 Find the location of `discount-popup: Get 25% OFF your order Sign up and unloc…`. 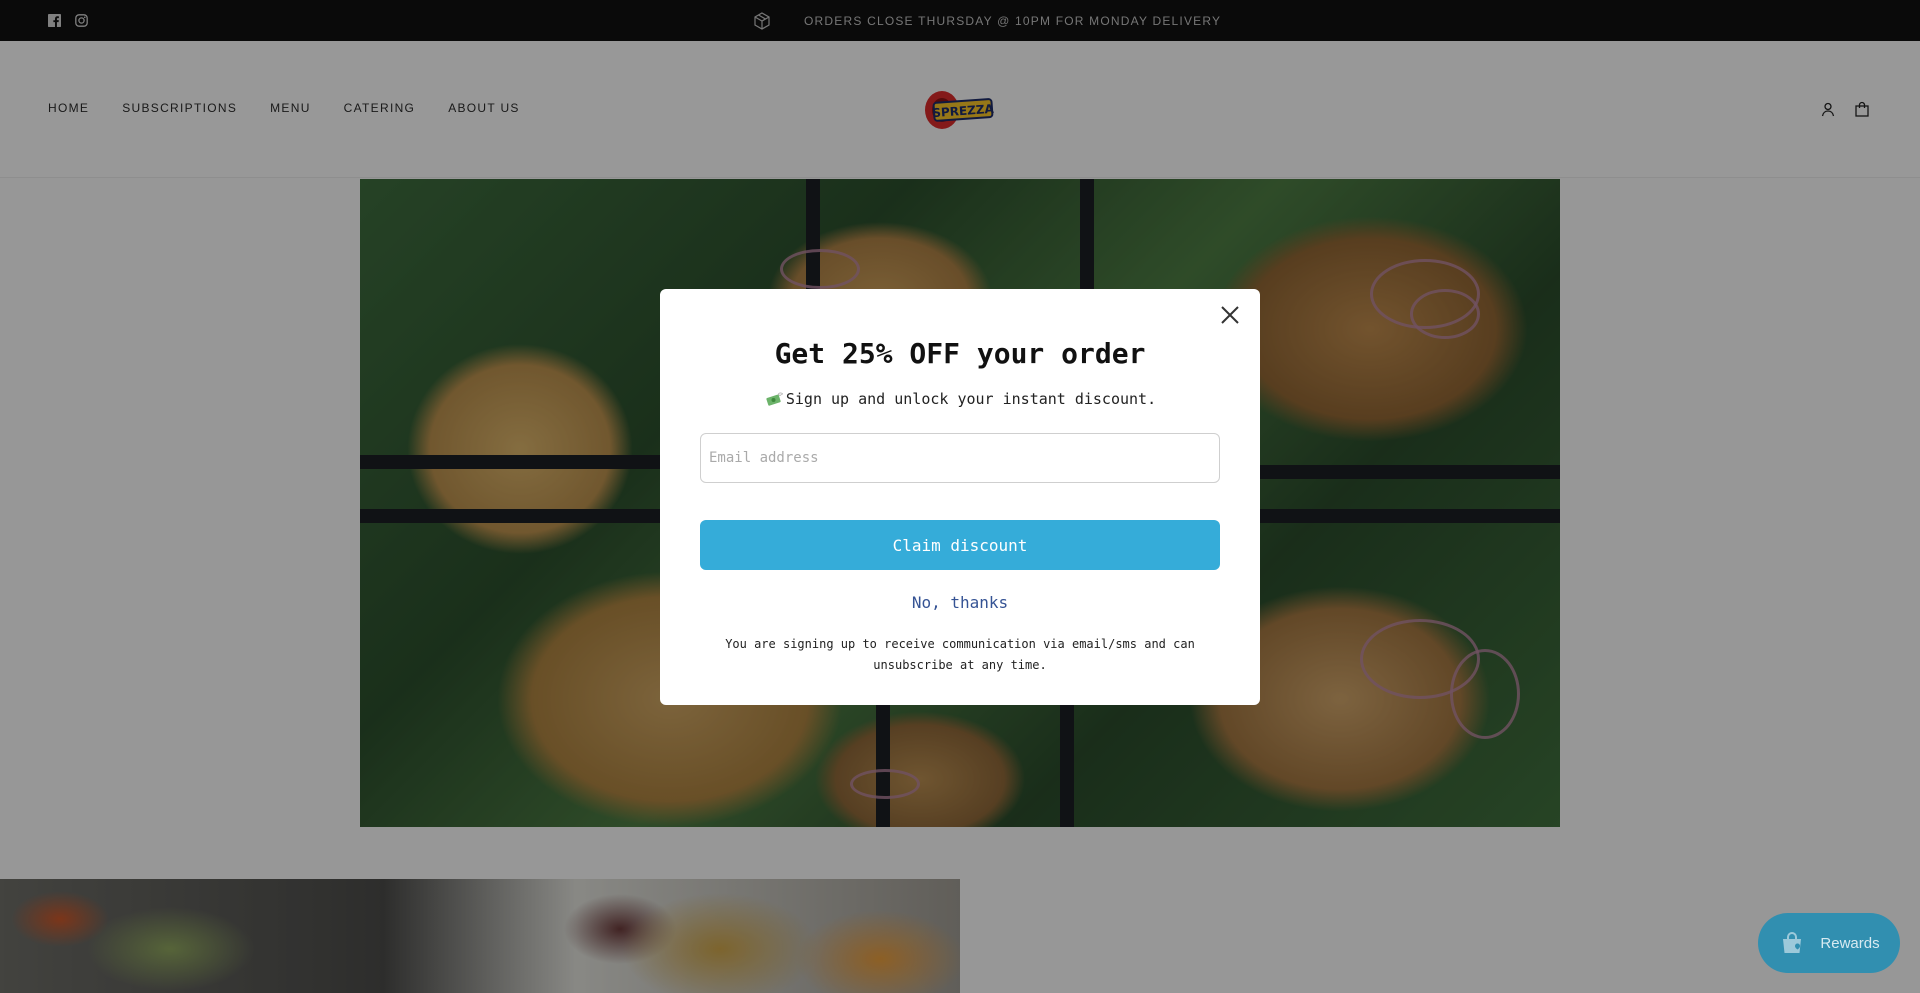

discount-popup: Get 25% OFF your order Sign up and unloc… is located at coordinates (960, 497).